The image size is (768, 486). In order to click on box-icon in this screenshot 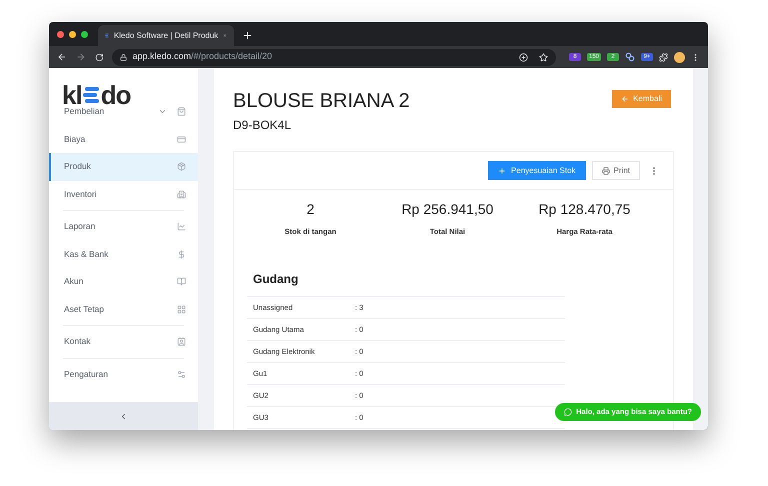, I will do `click(181, 167)`.